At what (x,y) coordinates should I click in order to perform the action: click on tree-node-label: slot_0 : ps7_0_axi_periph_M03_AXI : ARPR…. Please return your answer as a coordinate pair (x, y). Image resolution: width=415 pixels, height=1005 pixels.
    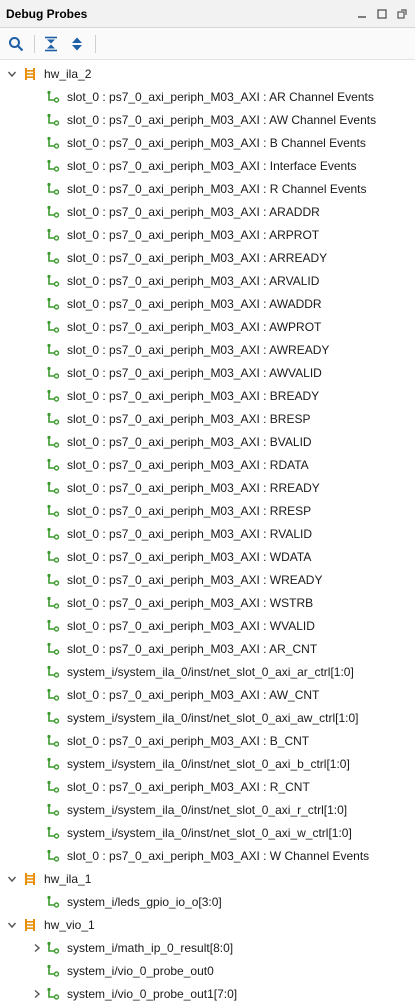
    Looking at the image, I should click on (193, 234).